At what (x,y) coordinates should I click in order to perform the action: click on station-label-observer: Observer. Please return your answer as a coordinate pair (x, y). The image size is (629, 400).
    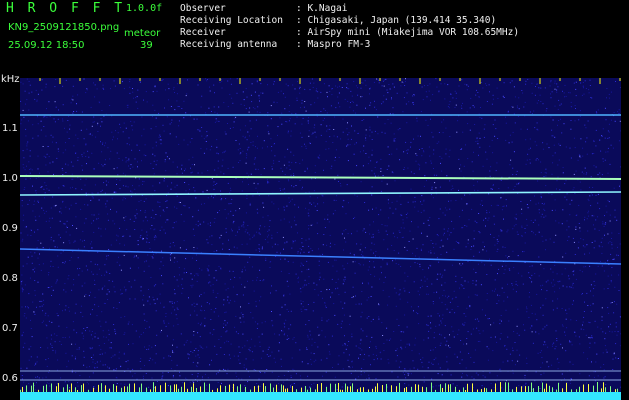
    Looking at the image, I should click on (203, 8).